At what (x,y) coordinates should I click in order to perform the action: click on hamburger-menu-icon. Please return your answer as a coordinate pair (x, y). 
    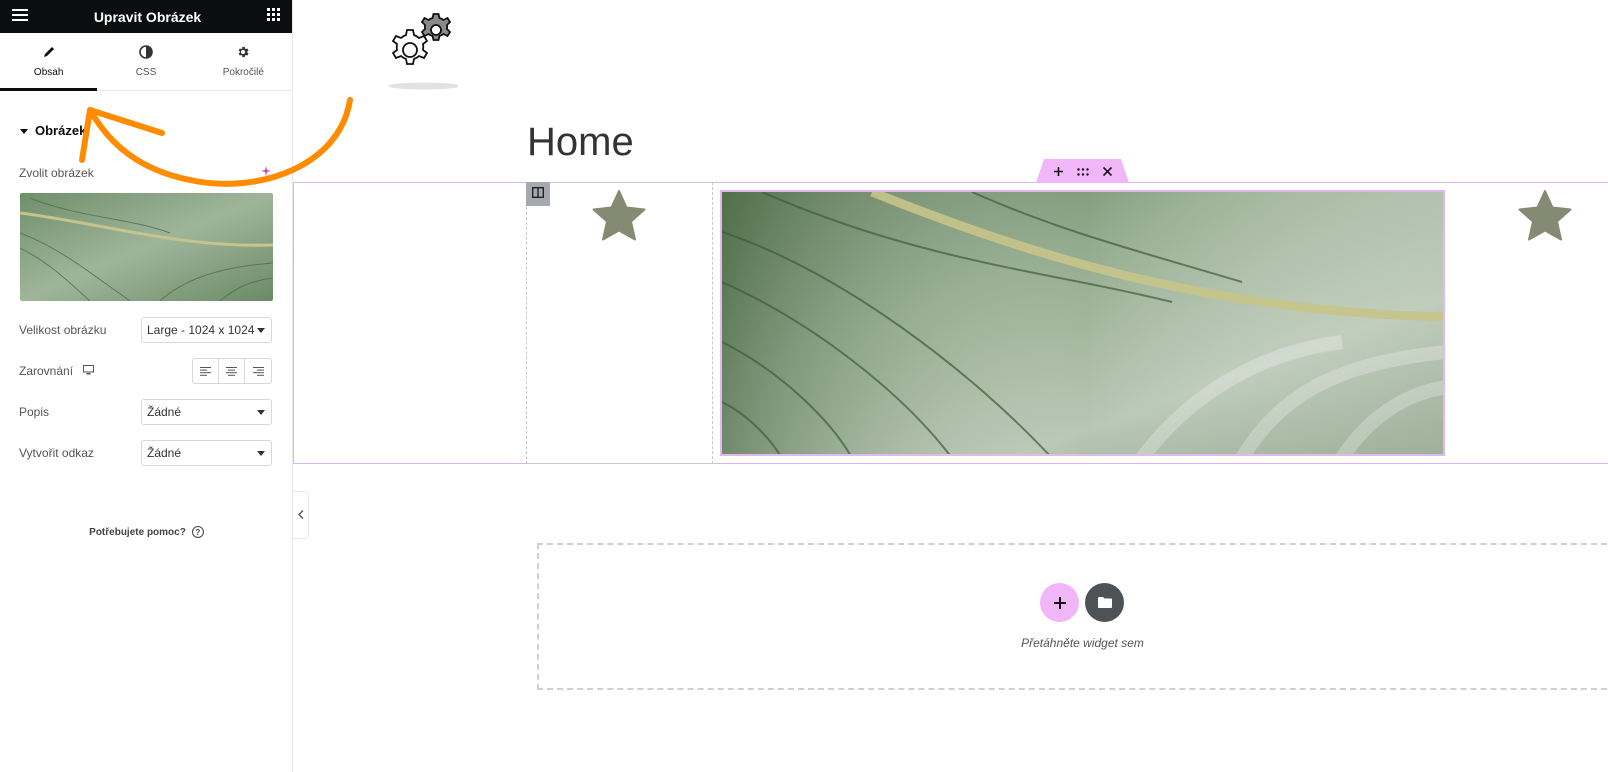
    Looking at the image, I should click on (20, 17).